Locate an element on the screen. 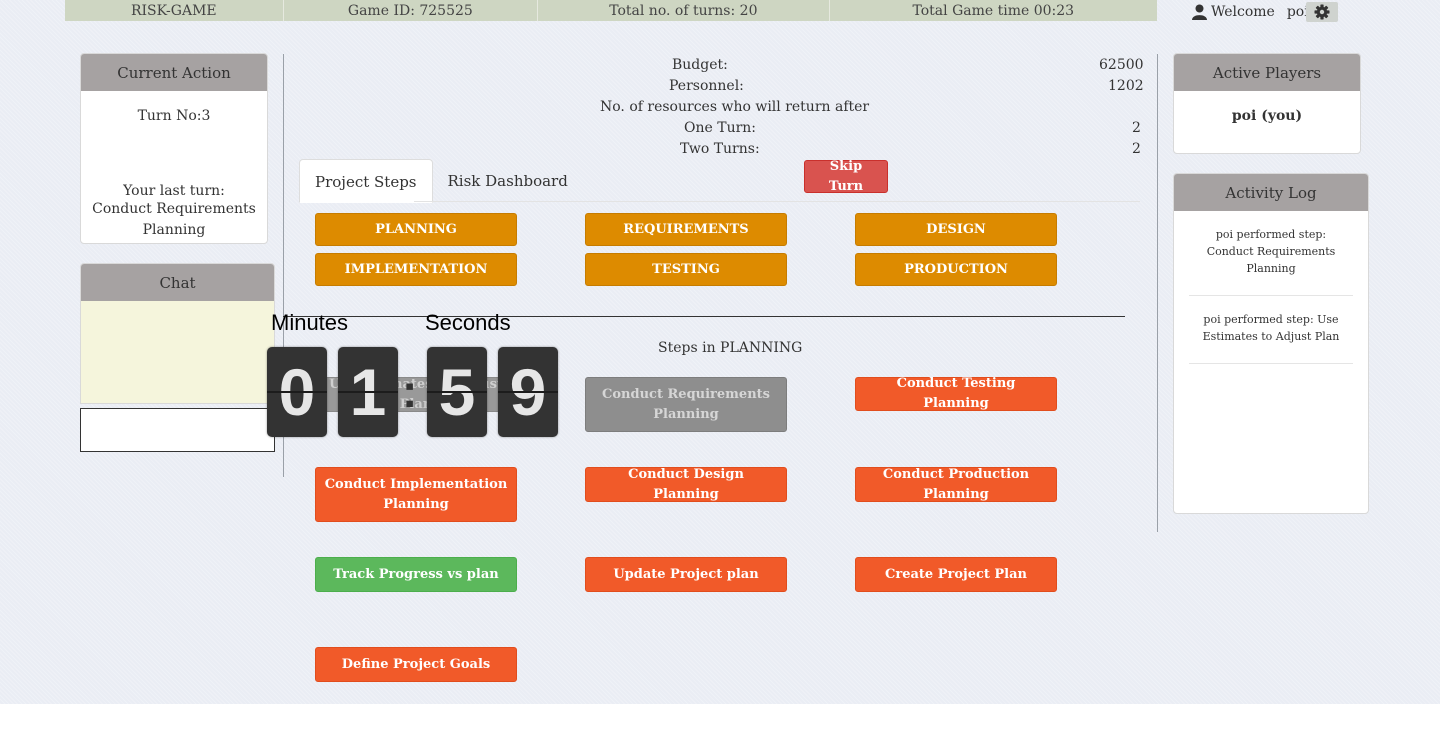  budget-value: 62500 is located at coordinates (1121, 65).